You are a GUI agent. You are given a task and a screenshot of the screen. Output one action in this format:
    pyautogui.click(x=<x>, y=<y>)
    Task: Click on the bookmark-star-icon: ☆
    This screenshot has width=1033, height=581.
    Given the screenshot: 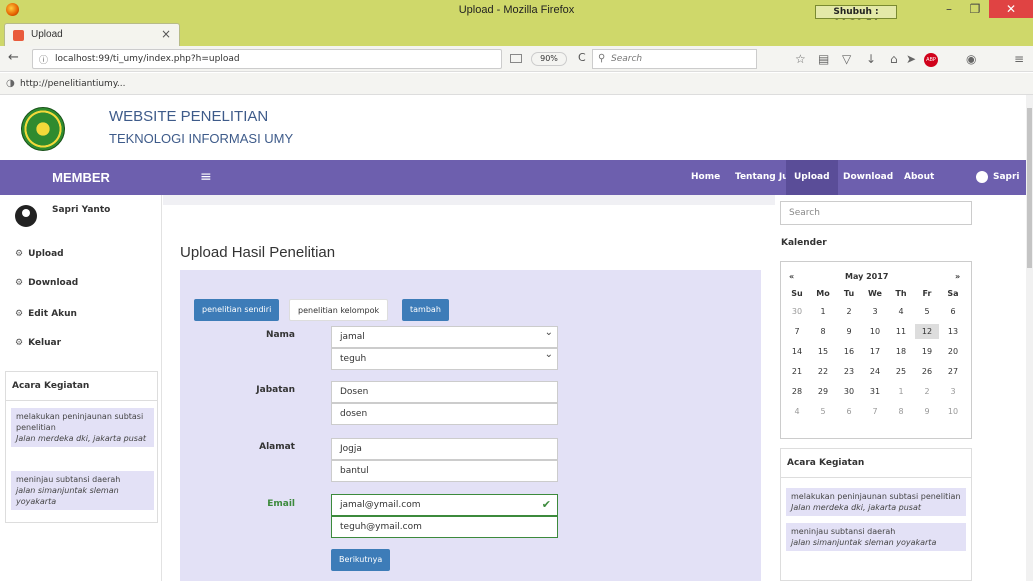 What is the action you would take?
    pyautogui.click(x=800, y=59)
    